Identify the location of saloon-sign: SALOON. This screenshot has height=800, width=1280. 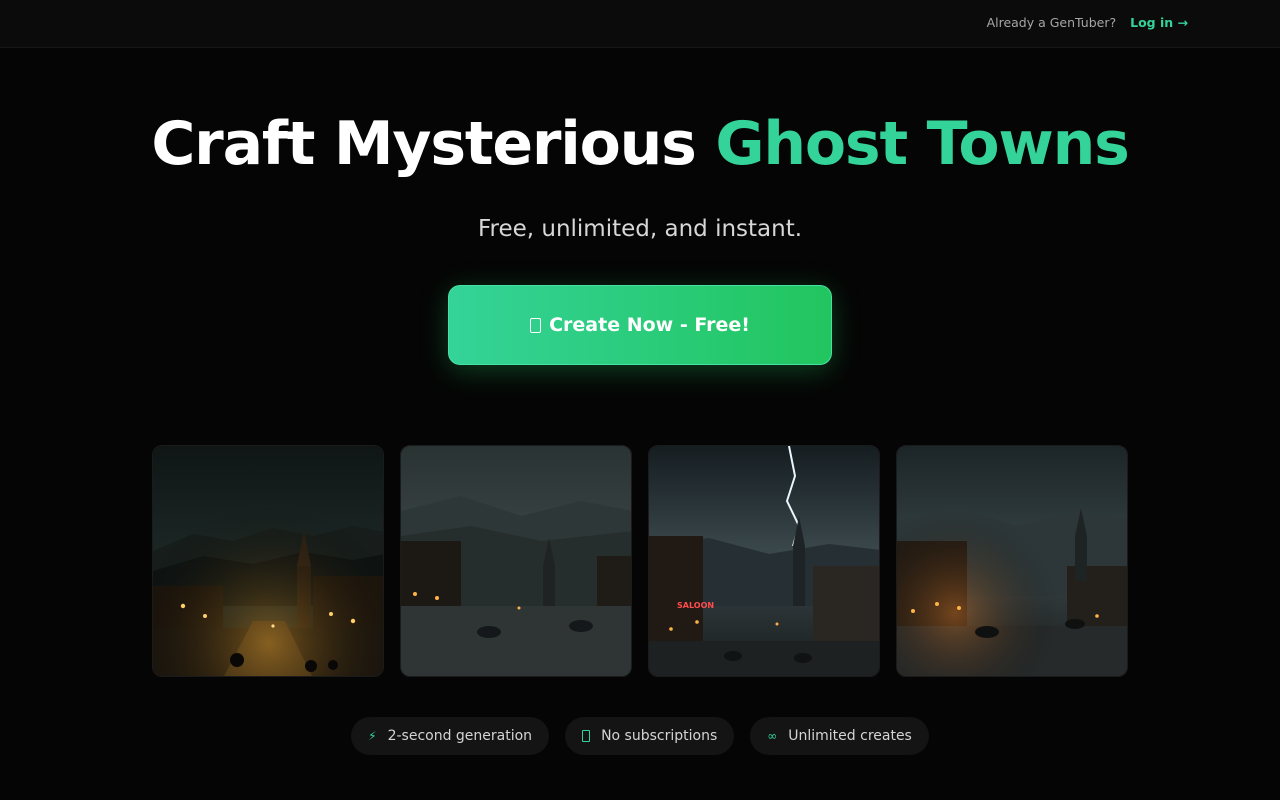
(695, 605).